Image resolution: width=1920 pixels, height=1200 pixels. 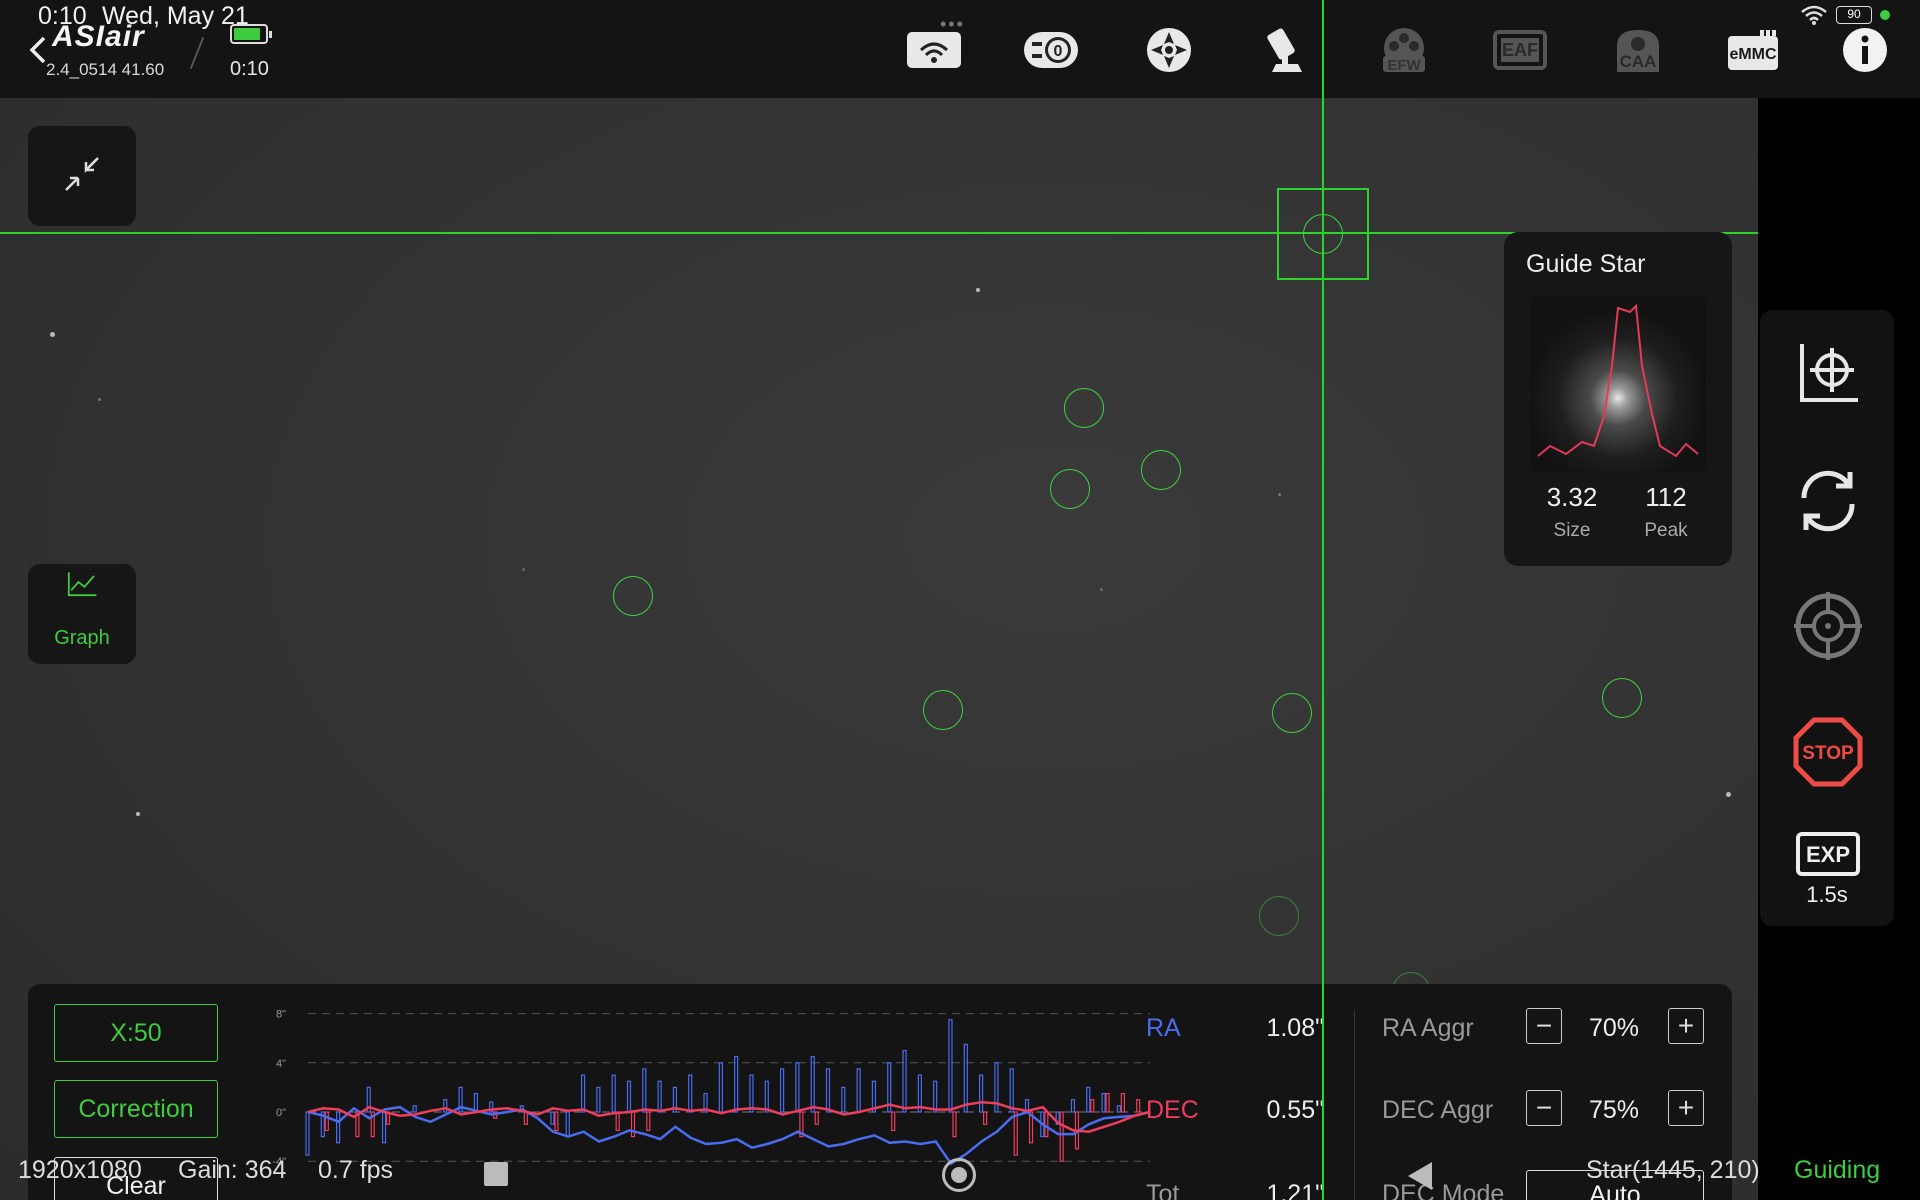 I want to click on star-position-status: Star(1445, 210), so click(x=1673, y=1170).